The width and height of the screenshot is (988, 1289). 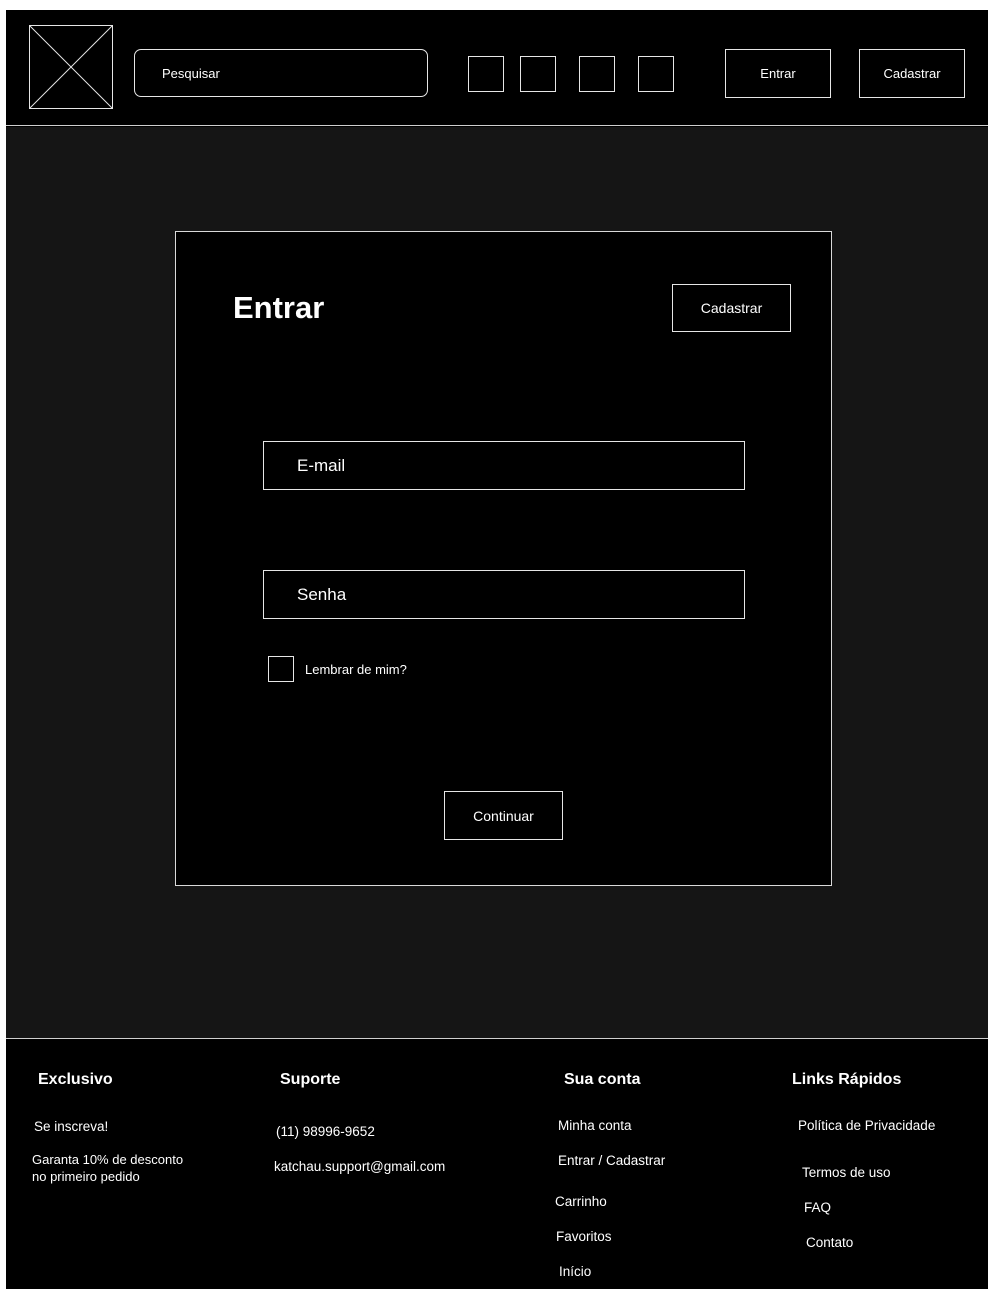 I want to click on footer-link-faq: FAQ, so click(x=817, y=1207).